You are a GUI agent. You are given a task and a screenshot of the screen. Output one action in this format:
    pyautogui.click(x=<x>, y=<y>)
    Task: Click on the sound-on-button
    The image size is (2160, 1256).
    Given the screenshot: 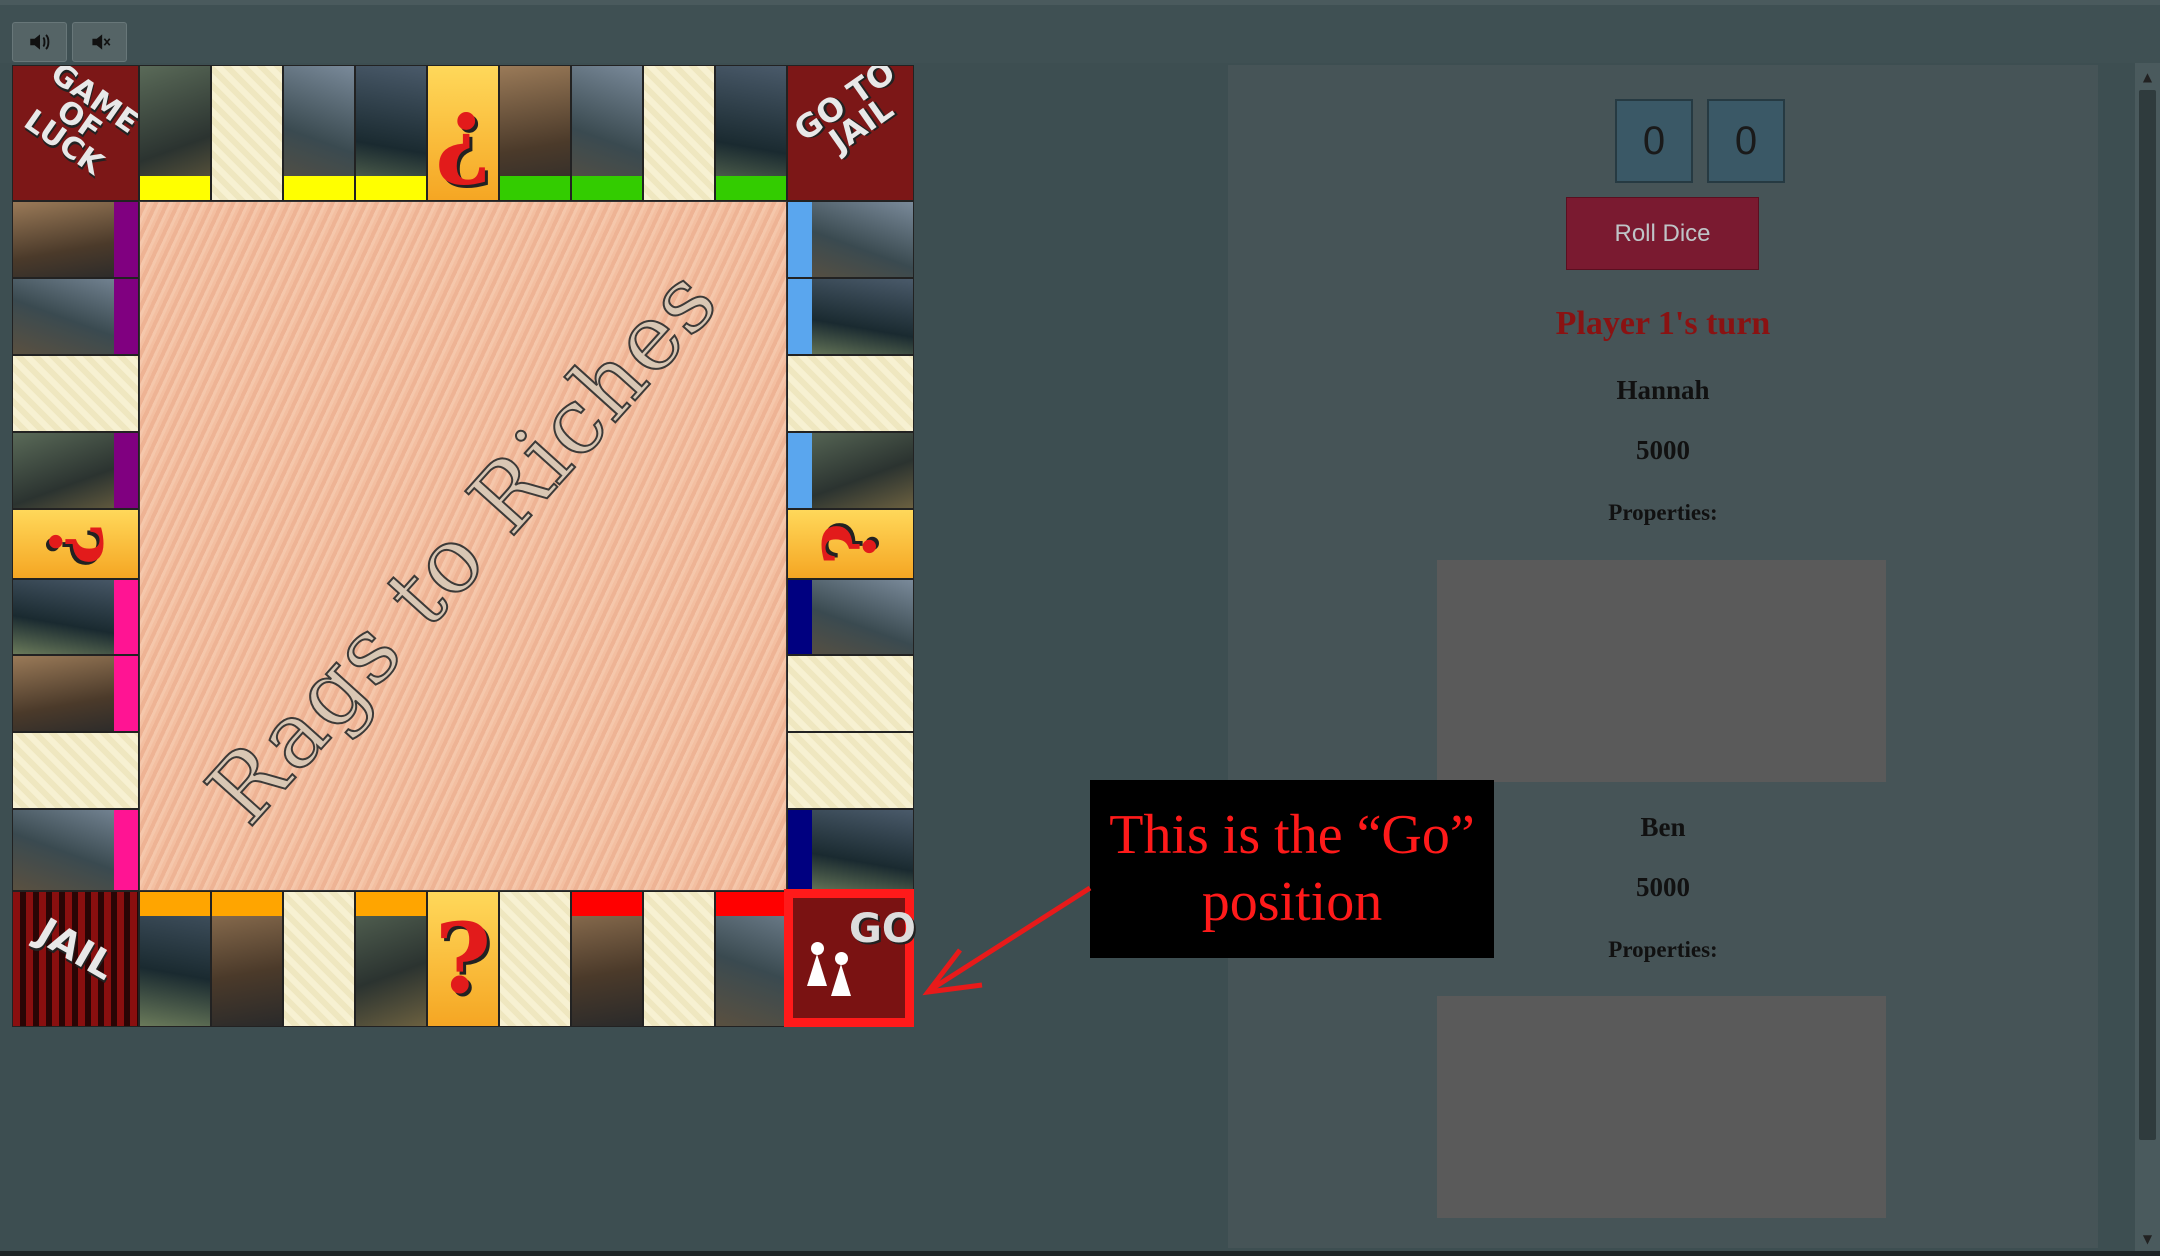 What is the action you would take?
    pyautogui.click(x=39, y=42)
    